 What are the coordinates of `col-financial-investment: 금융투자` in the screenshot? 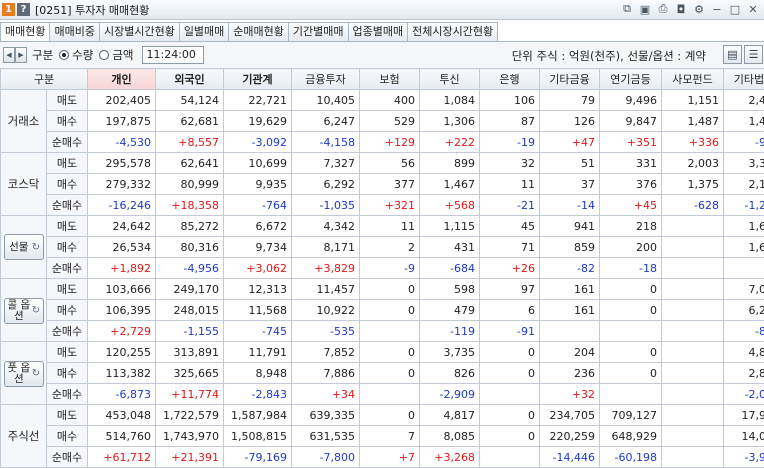 It's located at (325, 79).